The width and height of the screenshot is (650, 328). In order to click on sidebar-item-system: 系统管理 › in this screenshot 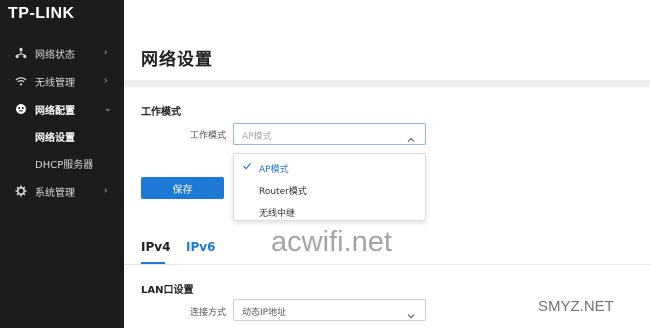, I will do `click(62, 191)`.